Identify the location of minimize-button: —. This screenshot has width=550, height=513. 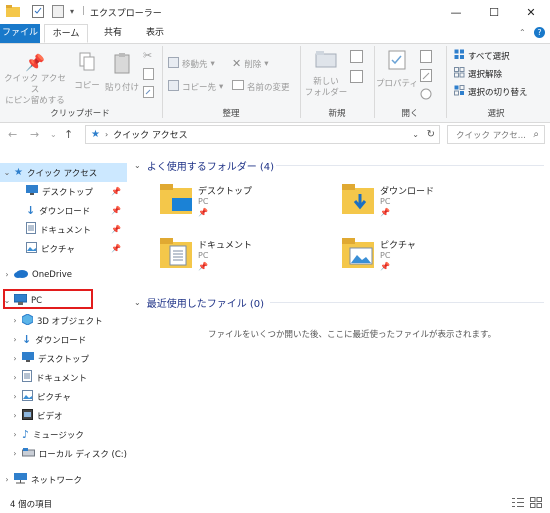
(456, 12).